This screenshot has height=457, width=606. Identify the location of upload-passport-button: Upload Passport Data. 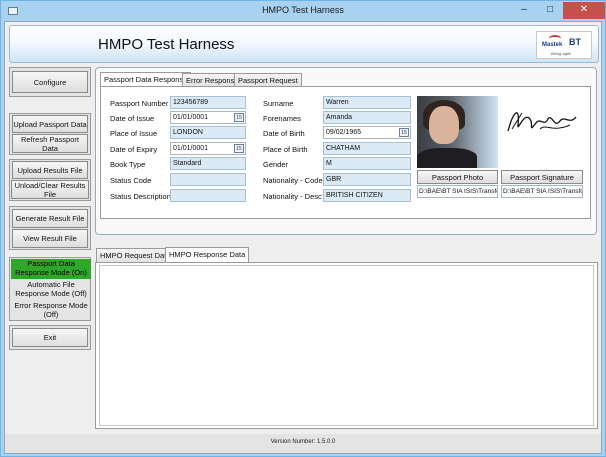
(50, 124).